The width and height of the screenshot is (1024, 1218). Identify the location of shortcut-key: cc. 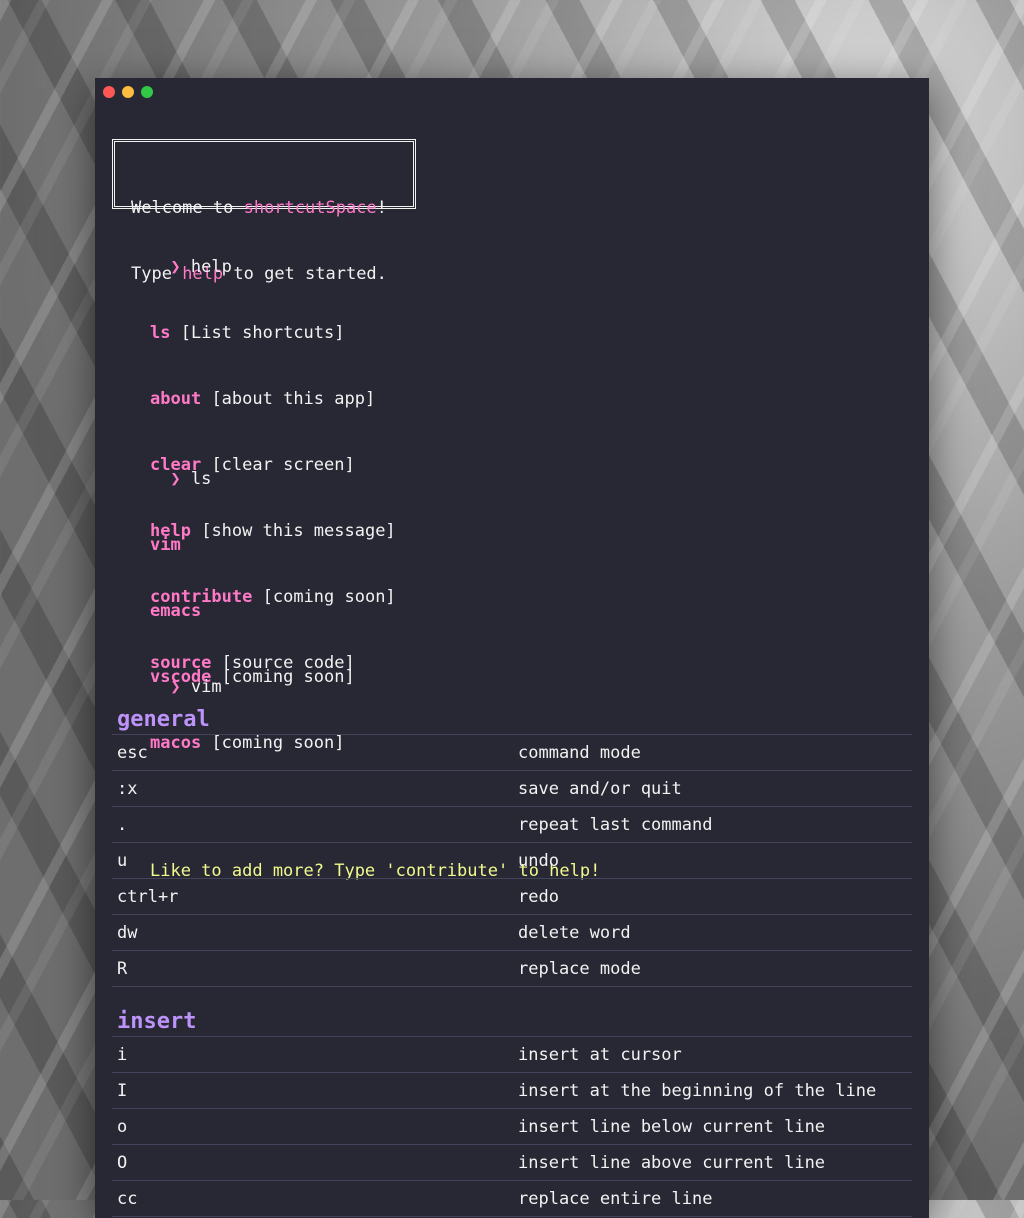
(127, 1198).